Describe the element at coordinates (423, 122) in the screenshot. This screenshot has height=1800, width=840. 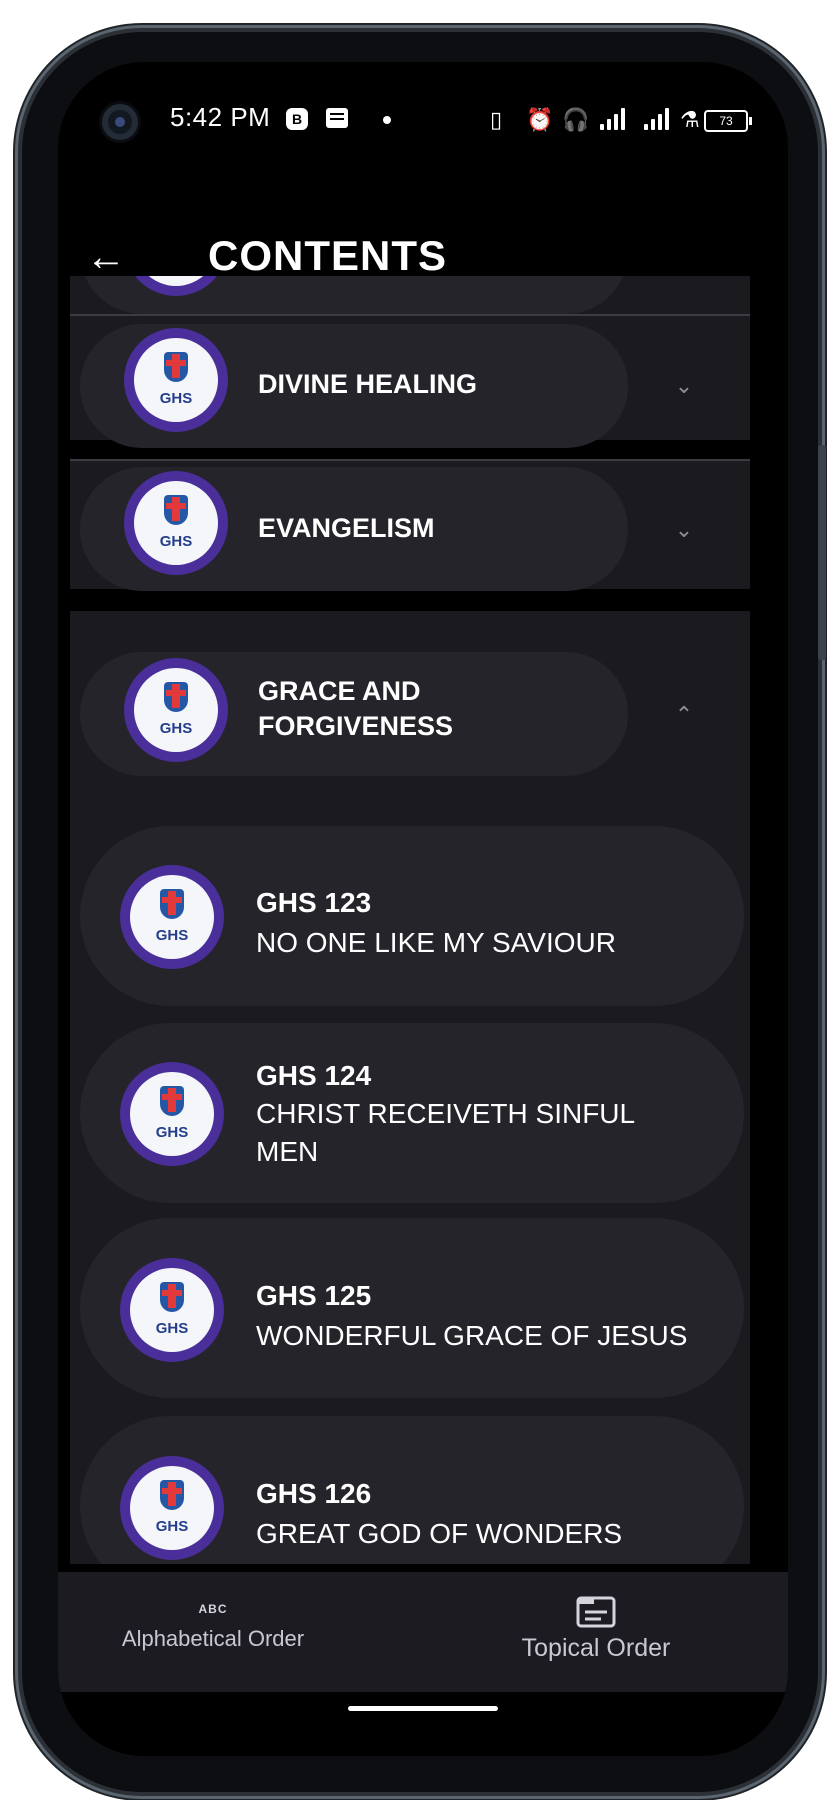
I see `status-bar: 5:42 PM B ▯ ⏰ 🎧 ⚗ 73` at that location.